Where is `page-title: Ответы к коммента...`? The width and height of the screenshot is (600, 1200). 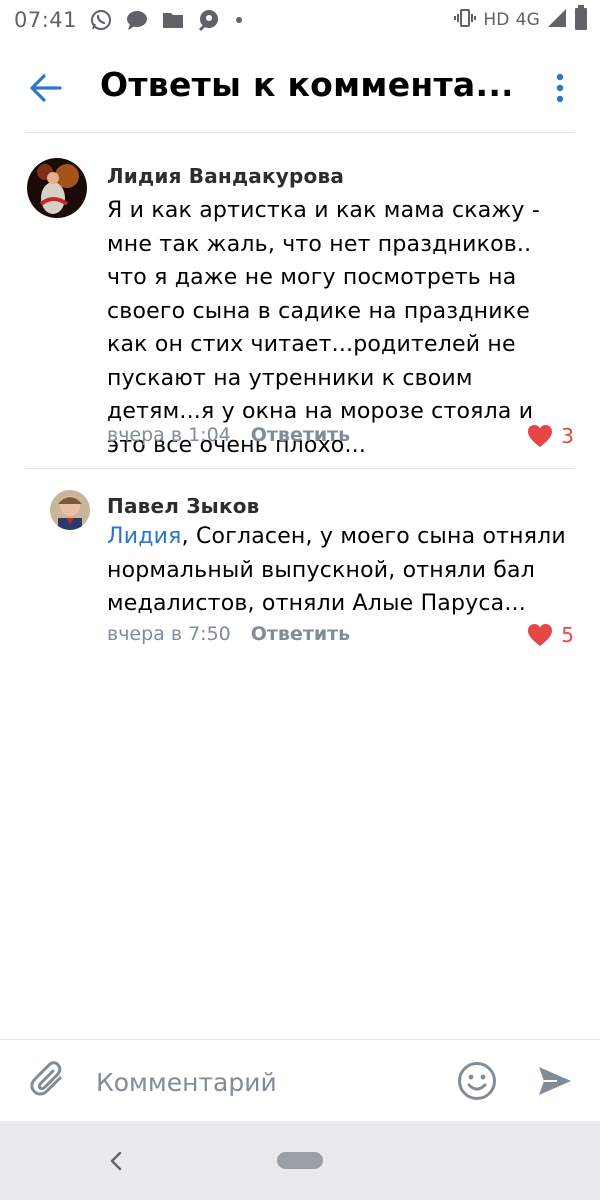 page-title: Ответы к коммента... is located at coordinates (305, 84).